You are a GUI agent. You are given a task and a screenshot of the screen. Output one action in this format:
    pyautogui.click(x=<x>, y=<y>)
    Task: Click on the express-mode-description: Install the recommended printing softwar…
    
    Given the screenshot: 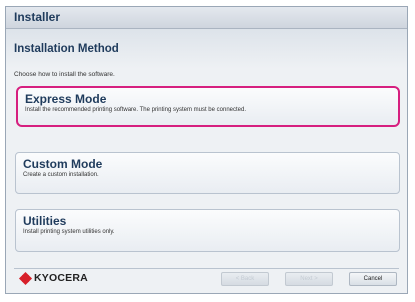 What is the action you would take?
    pyautogui.click(x=136, y=110)
    